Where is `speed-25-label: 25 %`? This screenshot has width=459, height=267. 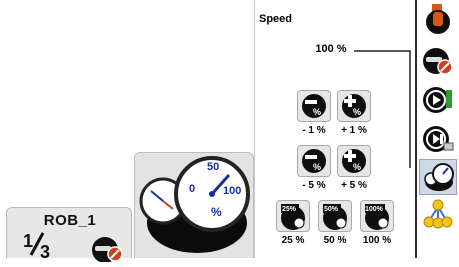
speed-25-label: 25 % is located at coordinates (293, 240).